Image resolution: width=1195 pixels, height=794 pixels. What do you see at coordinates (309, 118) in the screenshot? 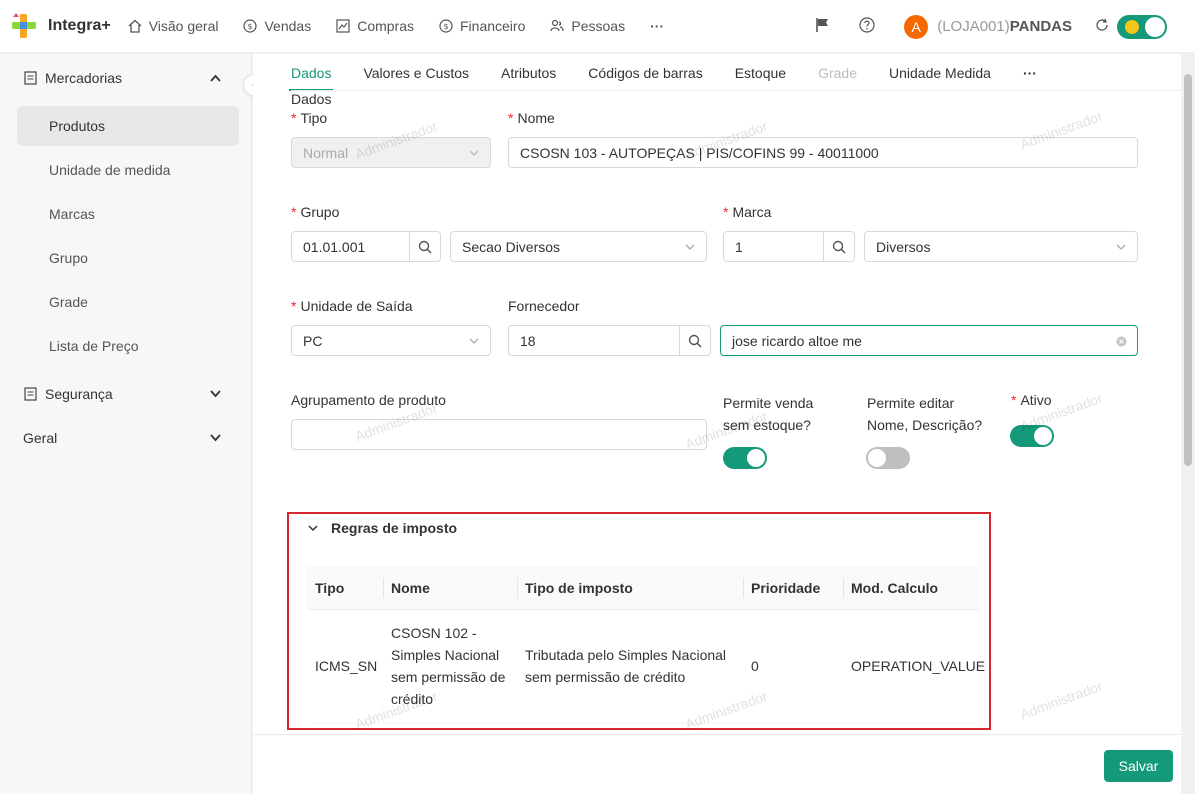
I see `tipo-label: * Tipo` at bounding box center [309, 118].